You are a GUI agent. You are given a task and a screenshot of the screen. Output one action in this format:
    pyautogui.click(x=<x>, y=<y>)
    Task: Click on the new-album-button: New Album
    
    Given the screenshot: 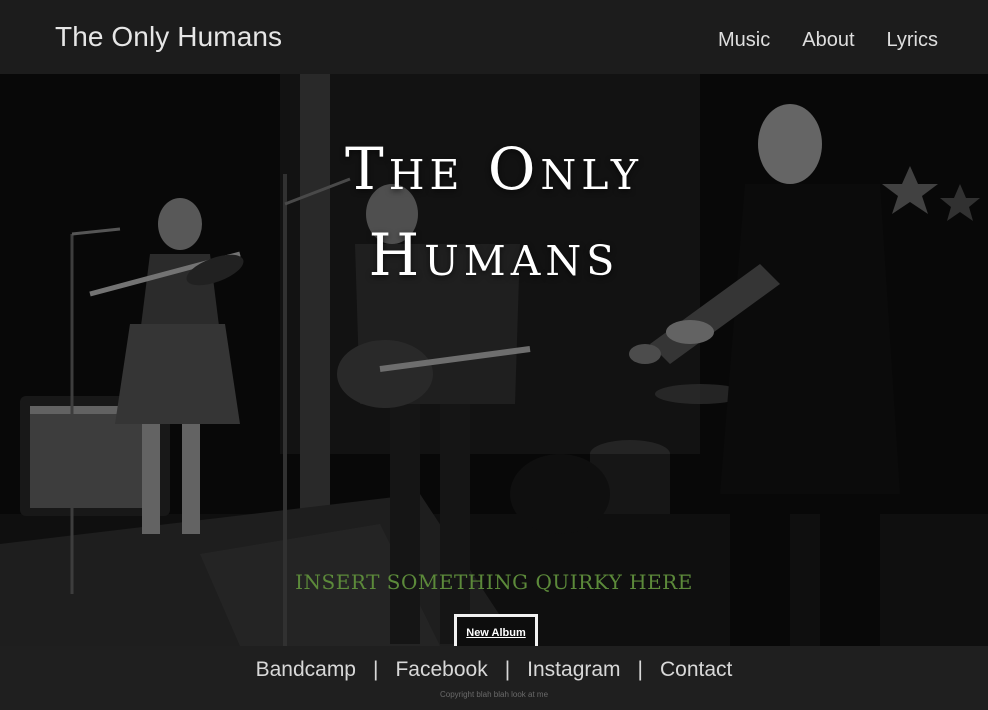 What is the action you would take?
    pyautogui.click(x=496, y=630)
    